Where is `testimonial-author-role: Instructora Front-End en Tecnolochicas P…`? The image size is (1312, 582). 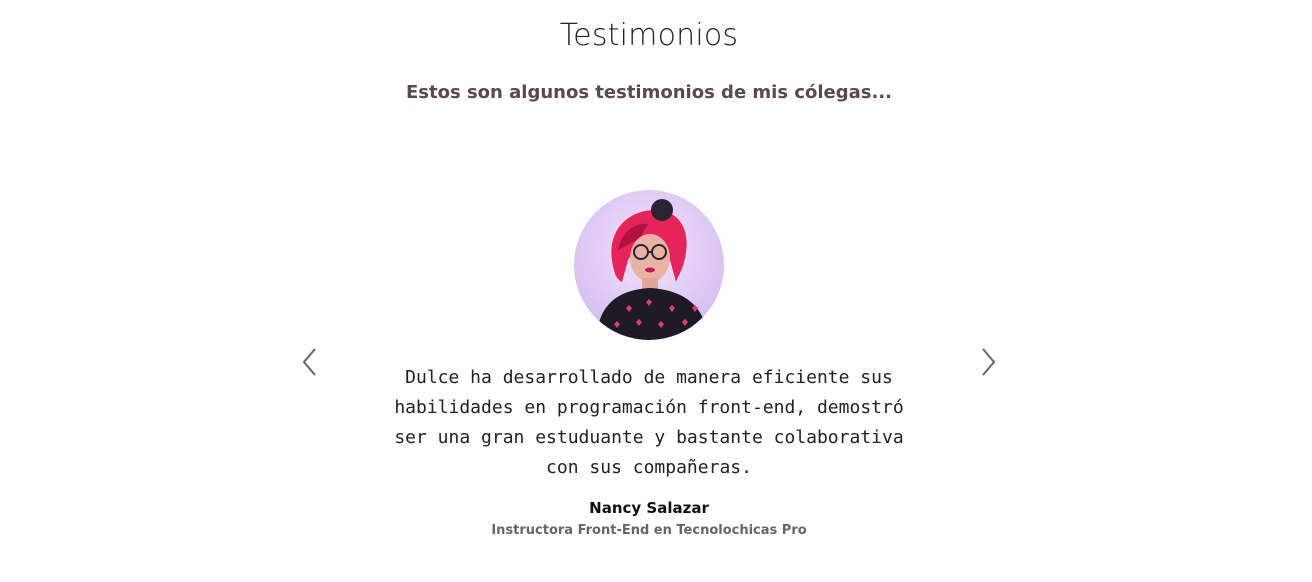 testimonial-author-role: Instructora Front-End en Tecnolochicas P… is located at coordinates (649, 530).